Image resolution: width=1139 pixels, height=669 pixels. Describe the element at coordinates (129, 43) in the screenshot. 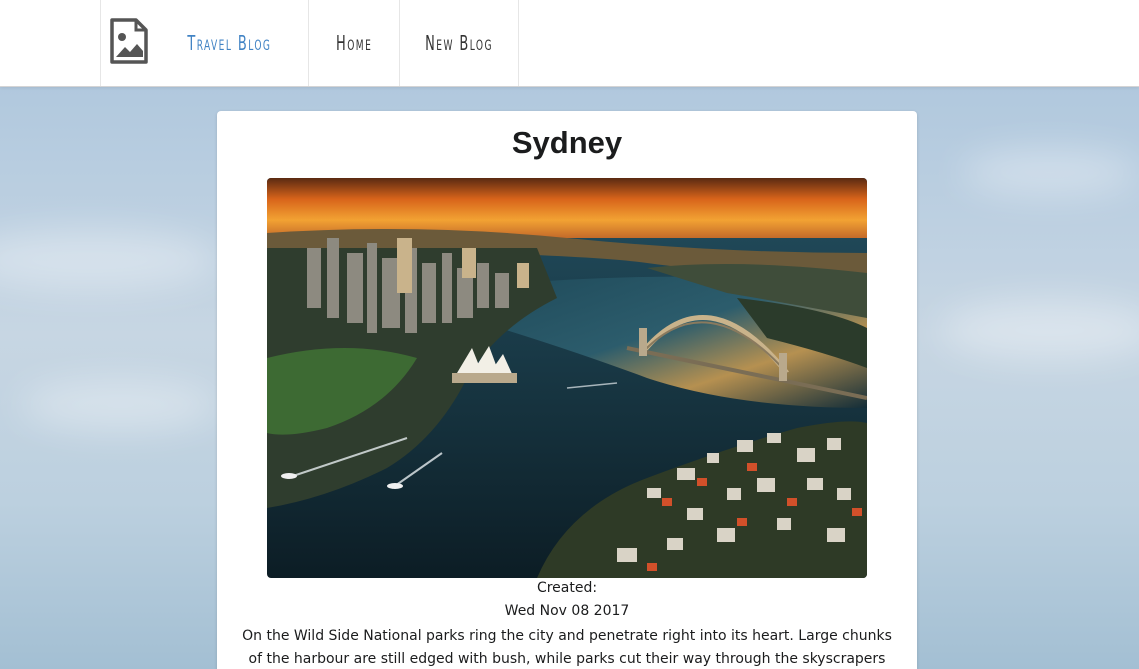

I see `image-icon` at that location.